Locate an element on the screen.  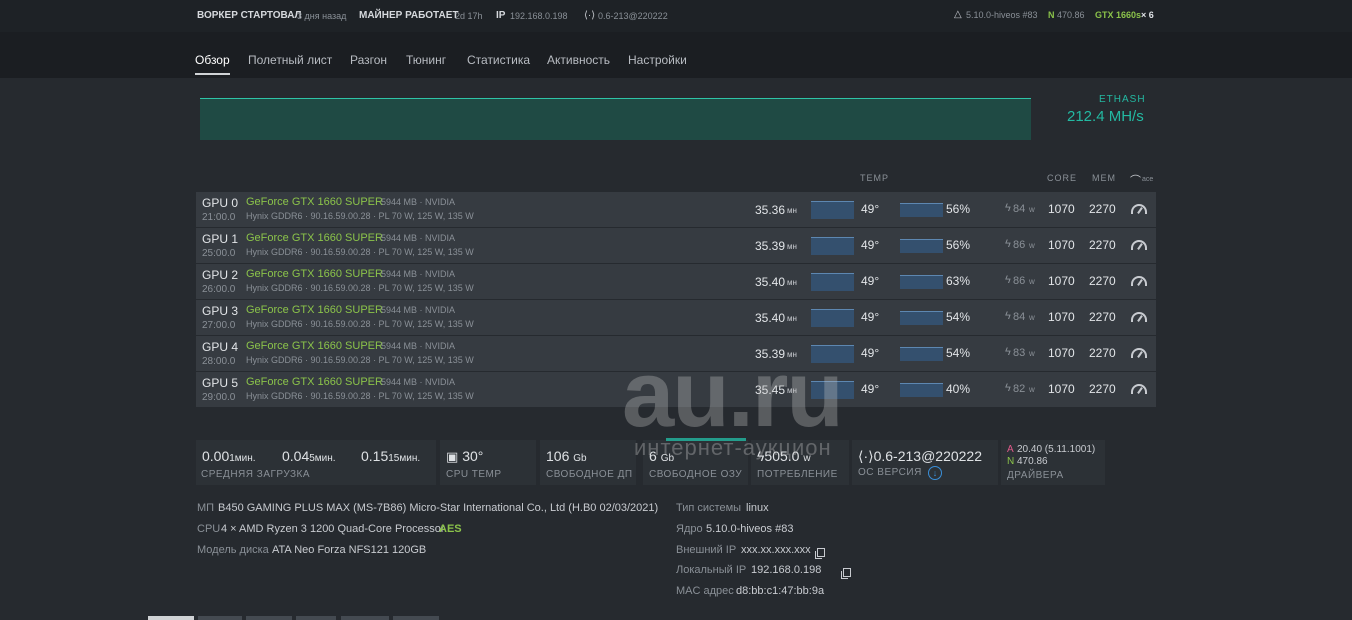
external-ip-label: Внешний IP is located at coordinates (706, 550).